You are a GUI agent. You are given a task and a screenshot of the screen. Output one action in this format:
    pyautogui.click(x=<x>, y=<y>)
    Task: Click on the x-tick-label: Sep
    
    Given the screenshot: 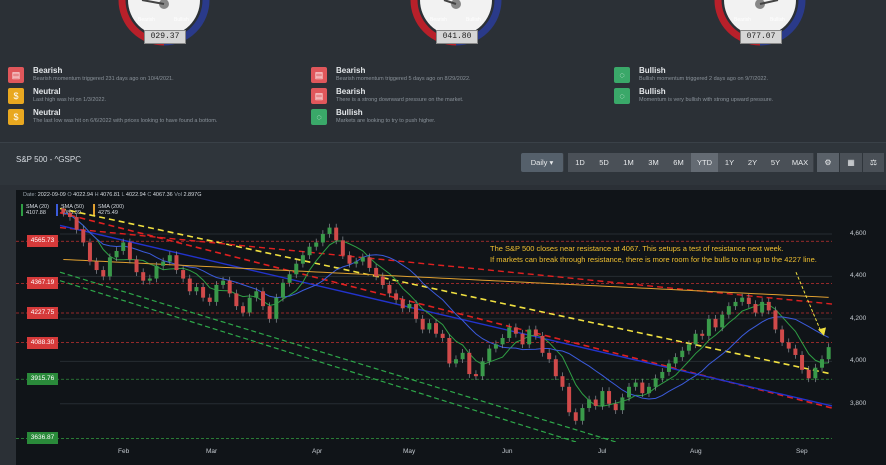 What is the action you would take?
    pyautogui.click(x=802, y=451)
    